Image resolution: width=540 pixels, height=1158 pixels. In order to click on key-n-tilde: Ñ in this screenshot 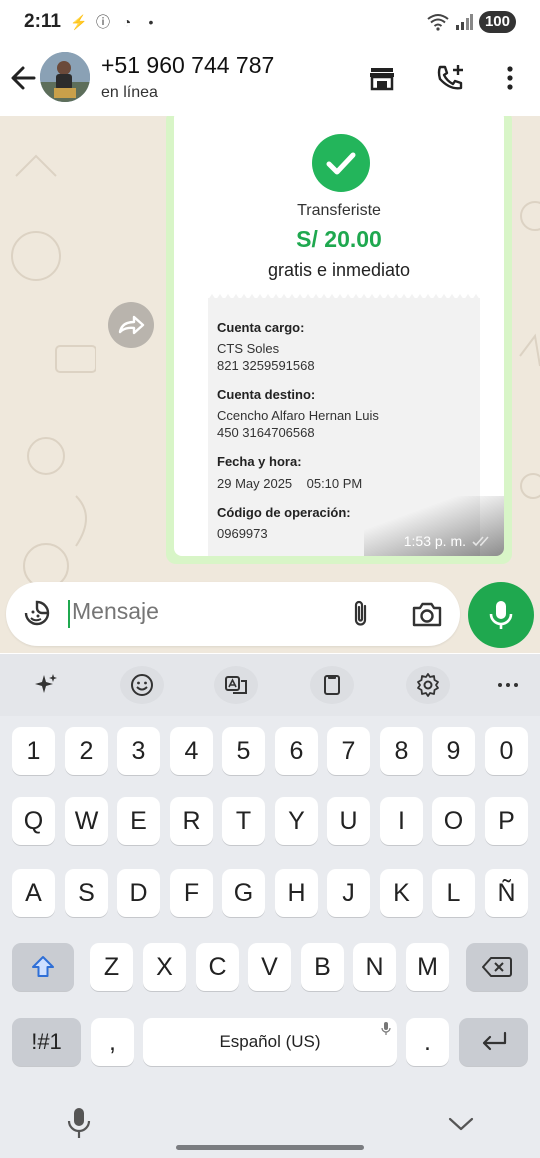, I will do `click(506, 893)`.